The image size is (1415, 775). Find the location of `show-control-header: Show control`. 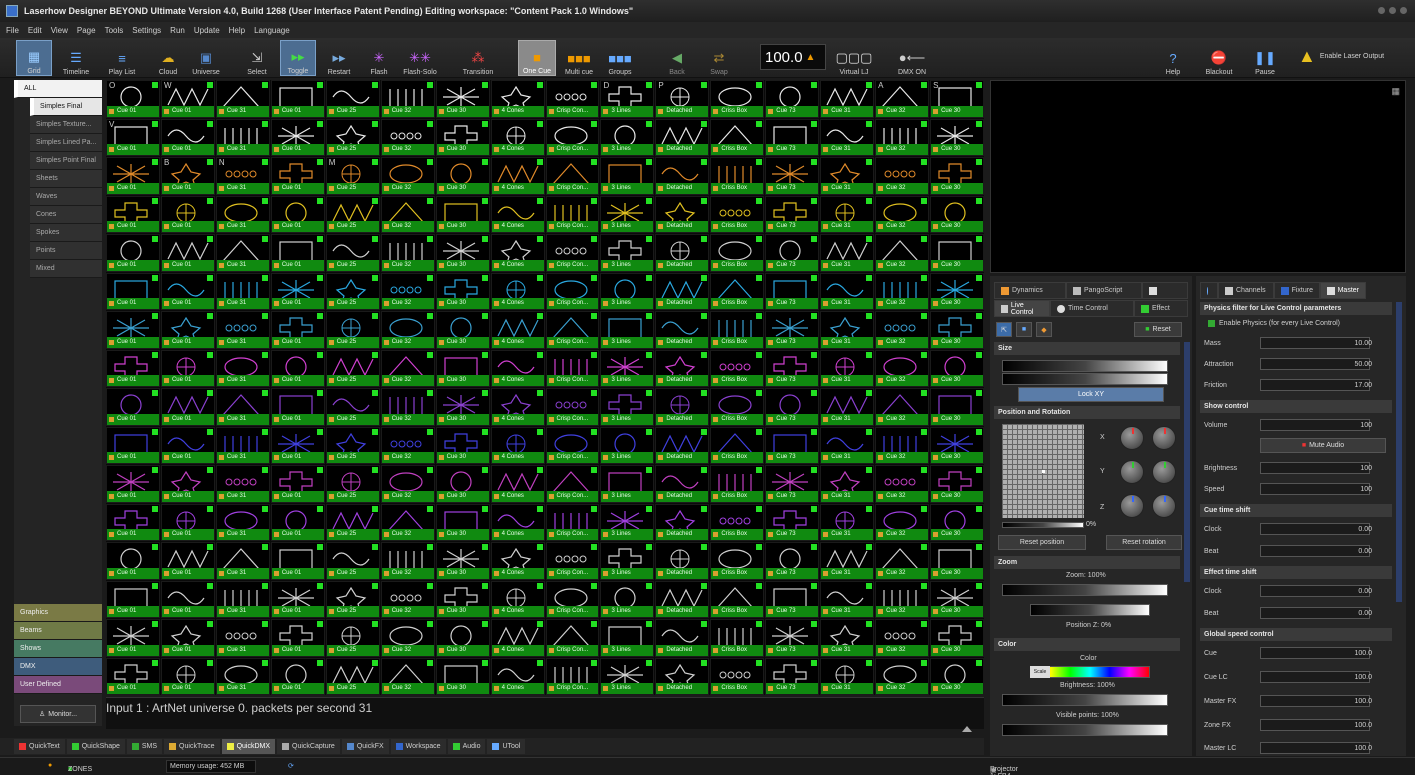

show-control-header: Show control is located at coordinates (1296, 406).